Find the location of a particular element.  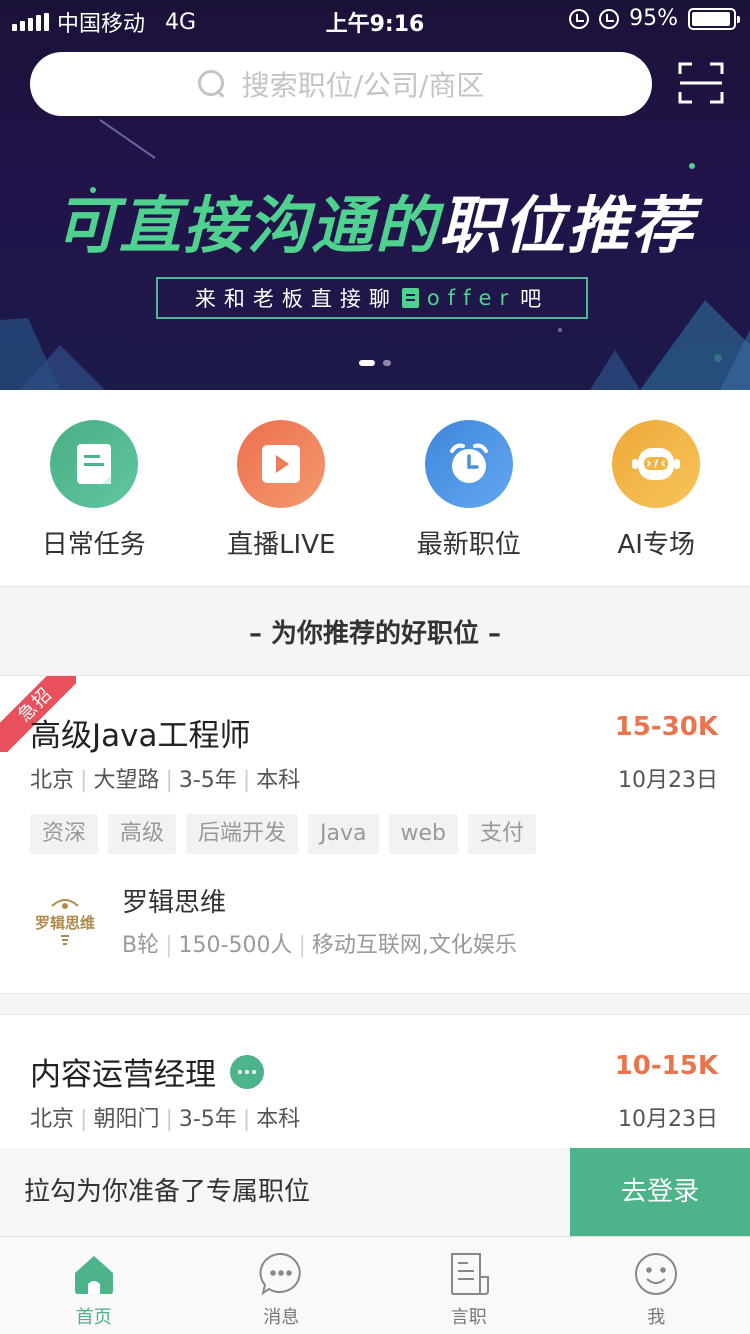

quick-entry-label: AI专场 is located at coordinates (656, 545).